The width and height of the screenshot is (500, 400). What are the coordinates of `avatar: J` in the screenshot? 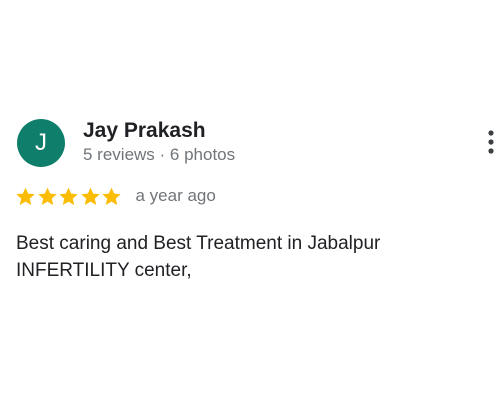 It's located at (41, 143).